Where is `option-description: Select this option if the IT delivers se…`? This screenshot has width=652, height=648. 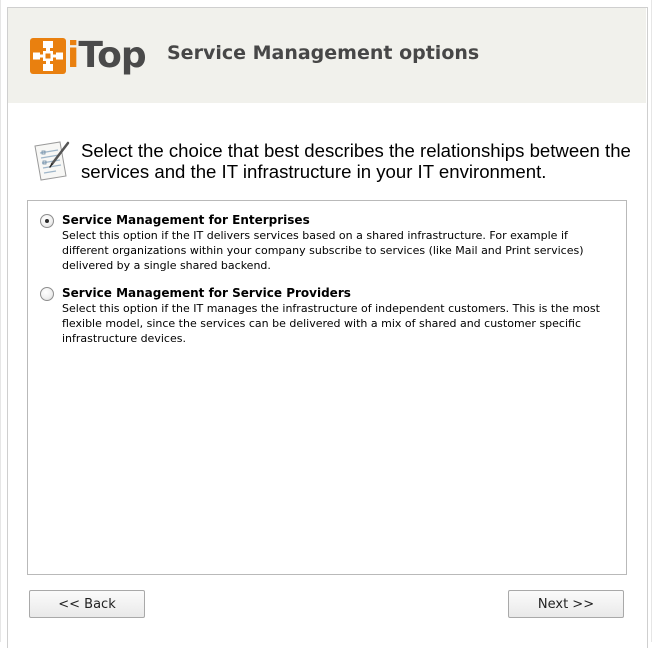 option-description: Select this option if the IT delivers se… is located at coordinates (323, 250).